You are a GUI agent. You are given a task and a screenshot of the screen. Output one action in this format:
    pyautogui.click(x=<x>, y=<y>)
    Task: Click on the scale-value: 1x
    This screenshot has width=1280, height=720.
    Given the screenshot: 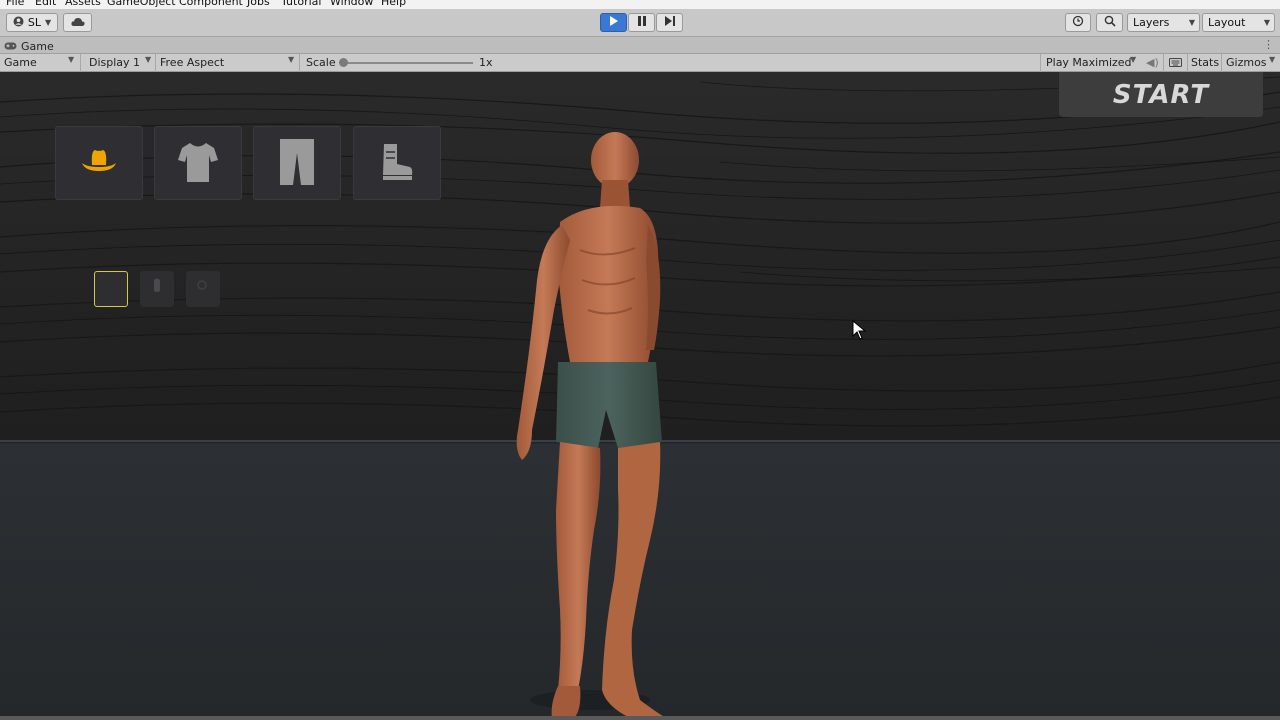 What is the action you would take?
    pyautogui.click(x=486, y=62)
    